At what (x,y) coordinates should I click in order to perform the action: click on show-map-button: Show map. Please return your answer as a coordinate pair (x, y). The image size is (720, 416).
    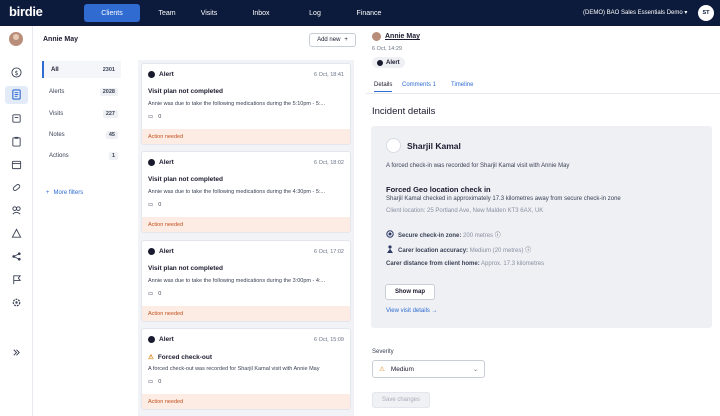
    Looking at the image, I should click on (410, 292).